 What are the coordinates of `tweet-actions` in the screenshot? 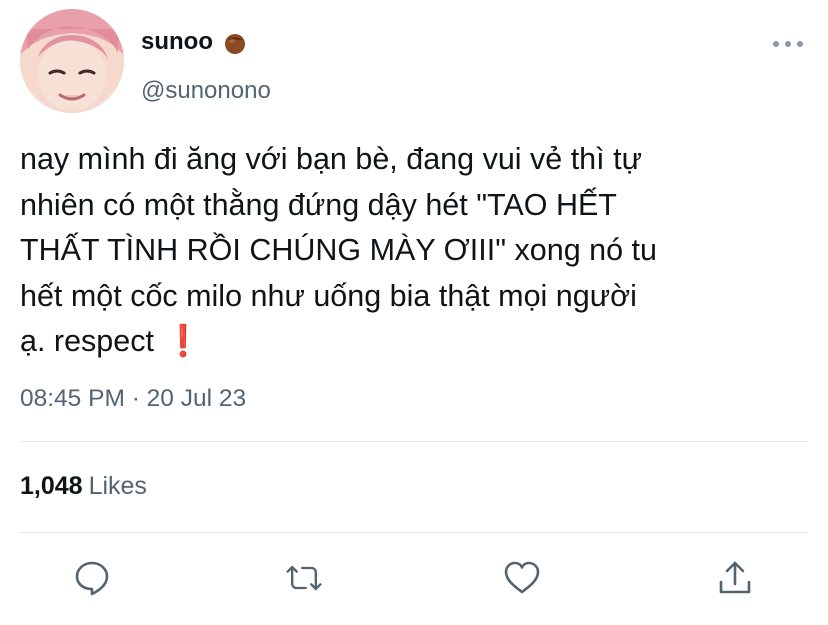 It's located at (414, 580).